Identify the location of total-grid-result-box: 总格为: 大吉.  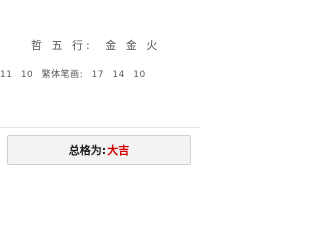
(99, 150).